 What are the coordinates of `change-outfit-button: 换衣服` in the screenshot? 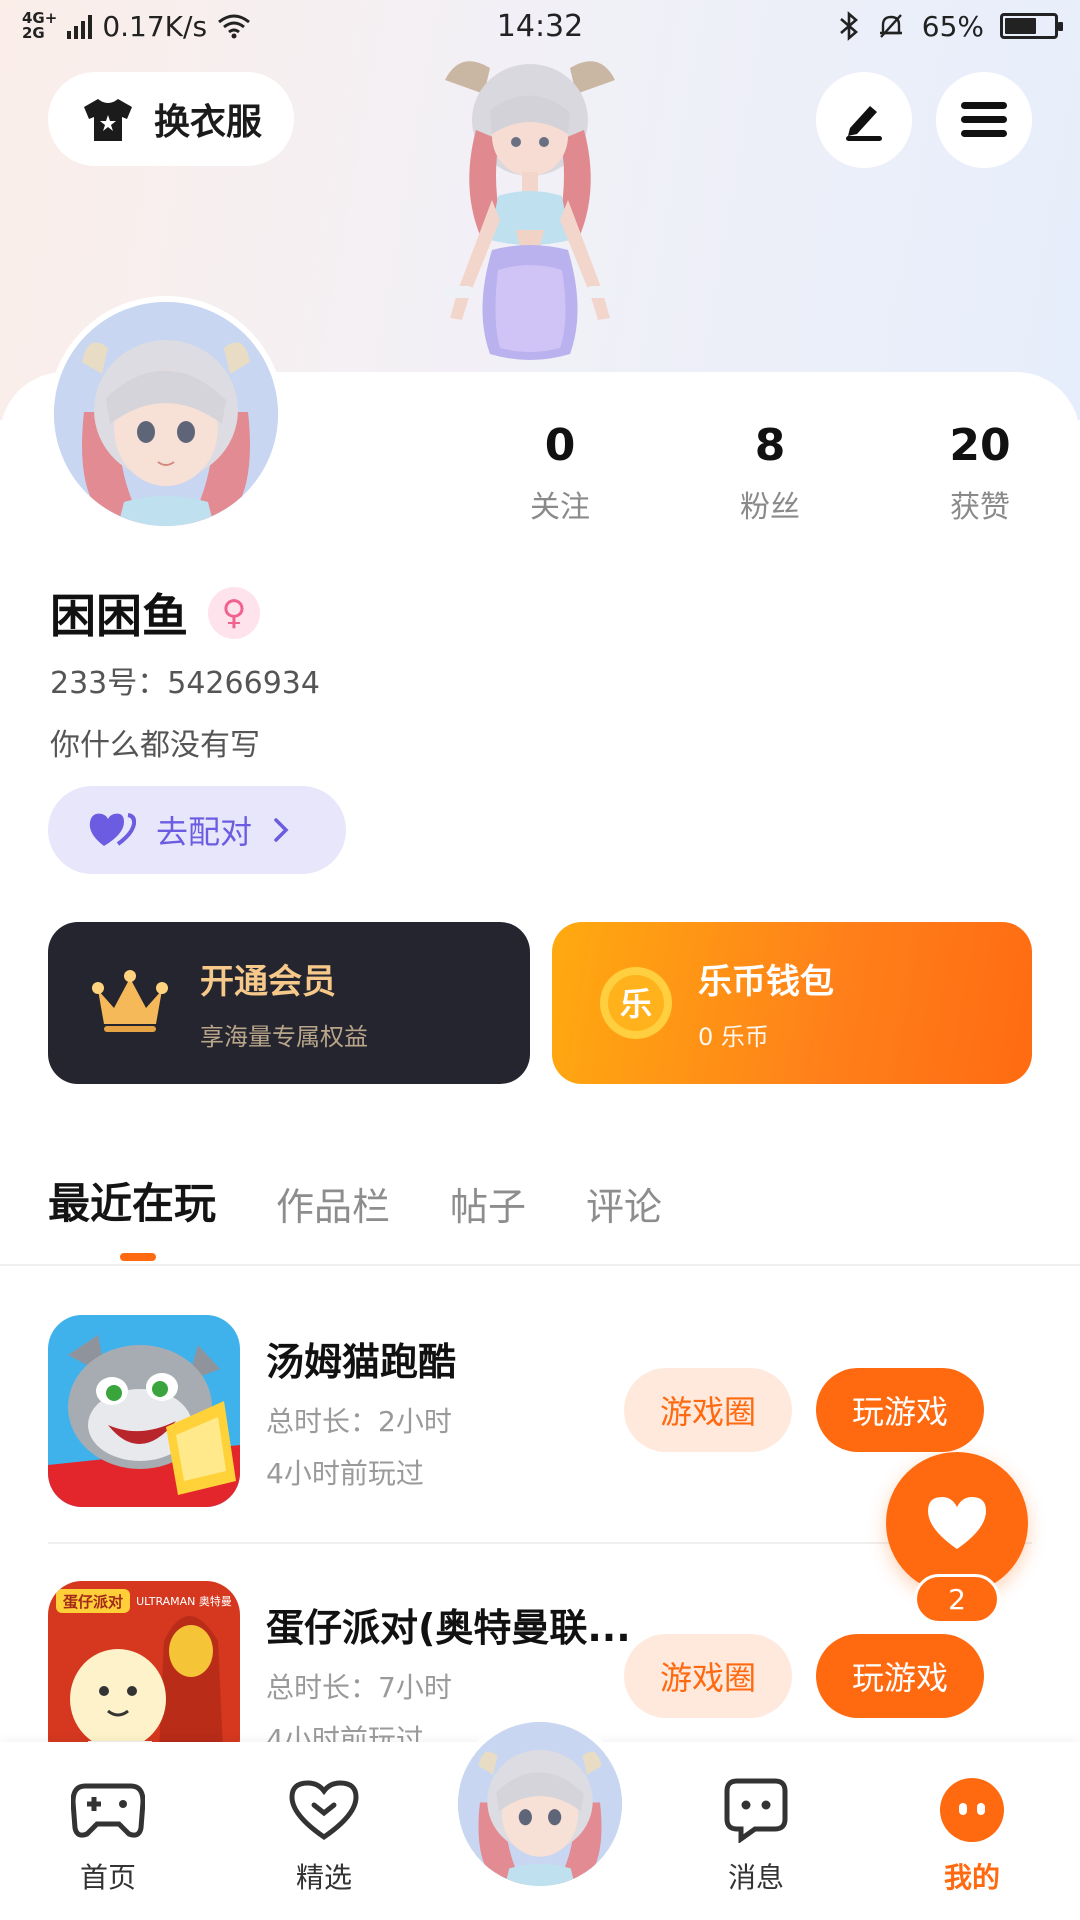 It's located at (171, 119).